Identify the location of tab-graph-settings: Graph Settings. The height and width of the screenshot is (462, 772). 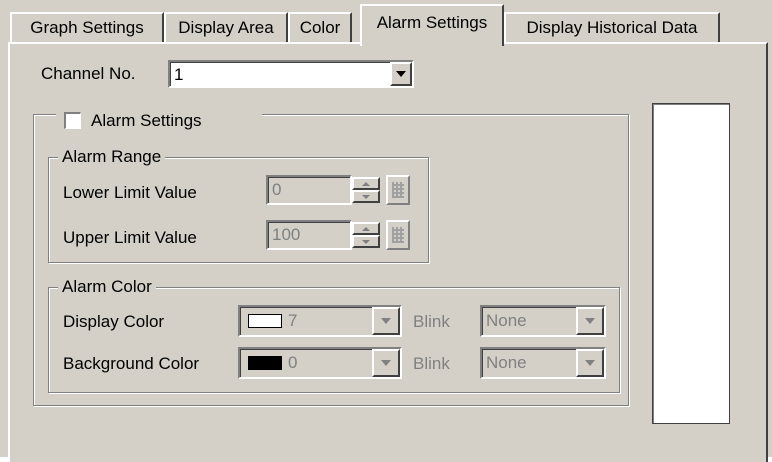
(87, 27).